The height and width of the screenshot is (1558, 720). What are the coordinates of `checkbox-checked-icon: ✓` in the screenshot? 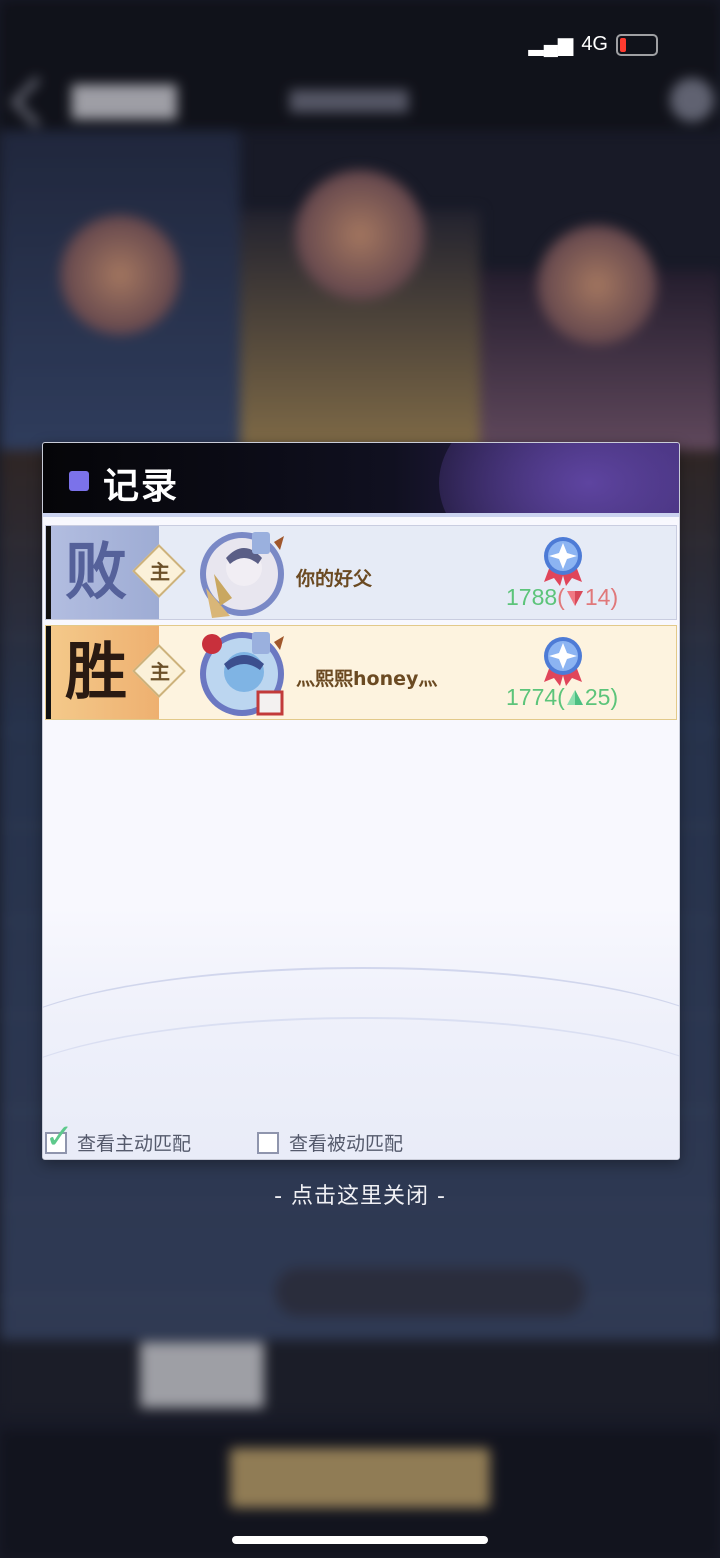 It's located at (59, 1137).